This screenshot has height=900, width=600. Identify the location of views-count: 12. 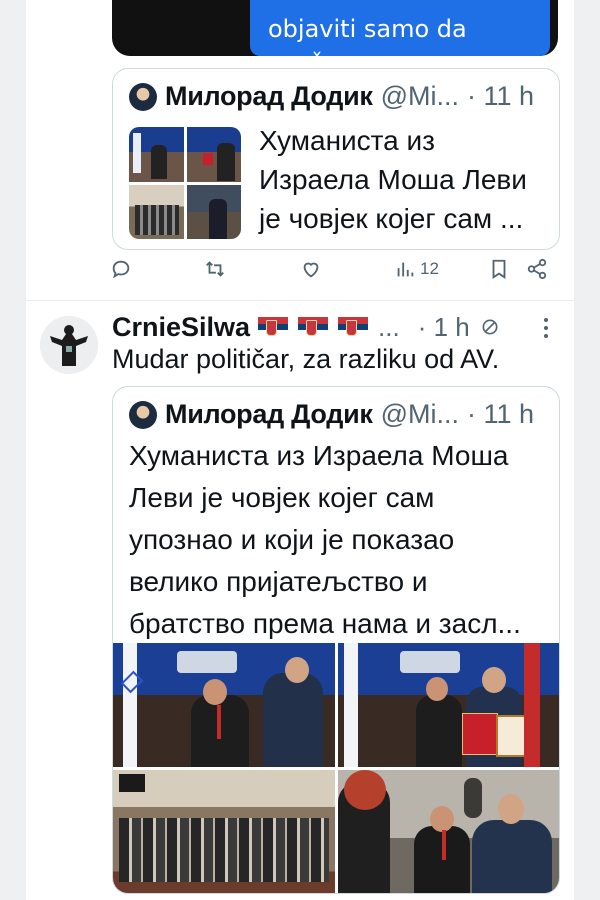
(429, 268).